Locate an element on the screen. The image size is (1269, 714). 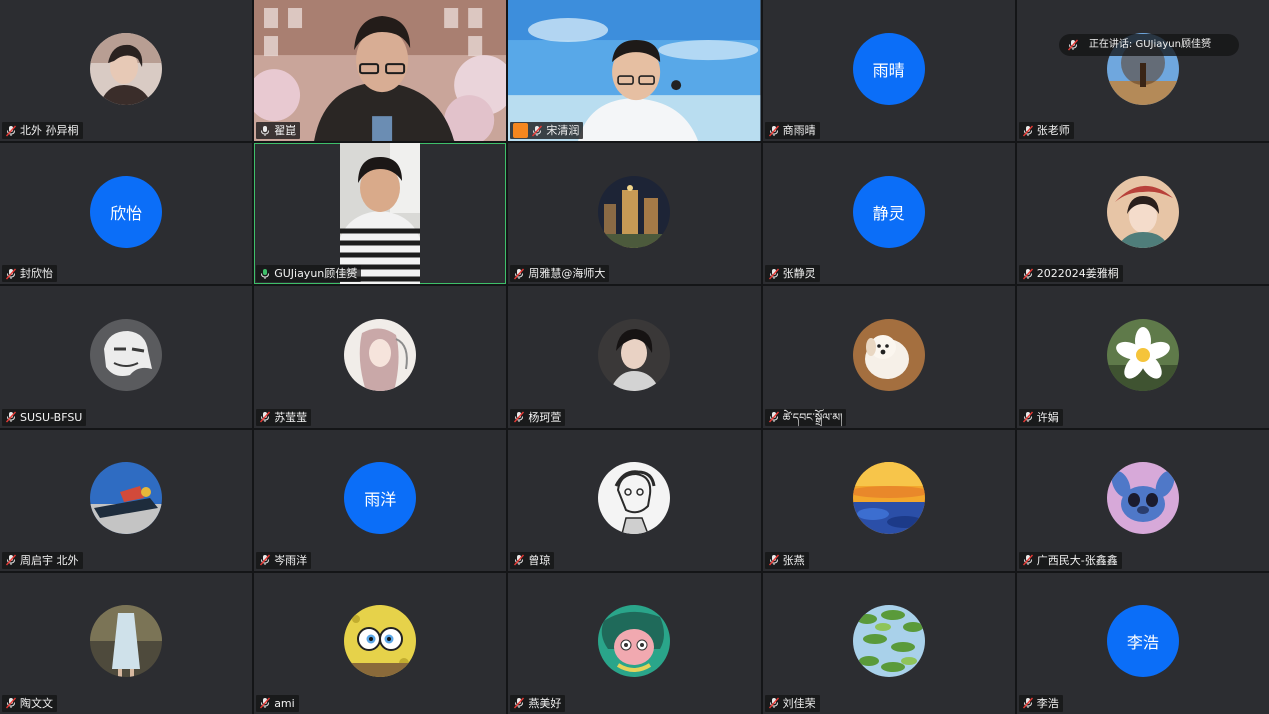
night-city-avatar is located at coordinates (634, 211).